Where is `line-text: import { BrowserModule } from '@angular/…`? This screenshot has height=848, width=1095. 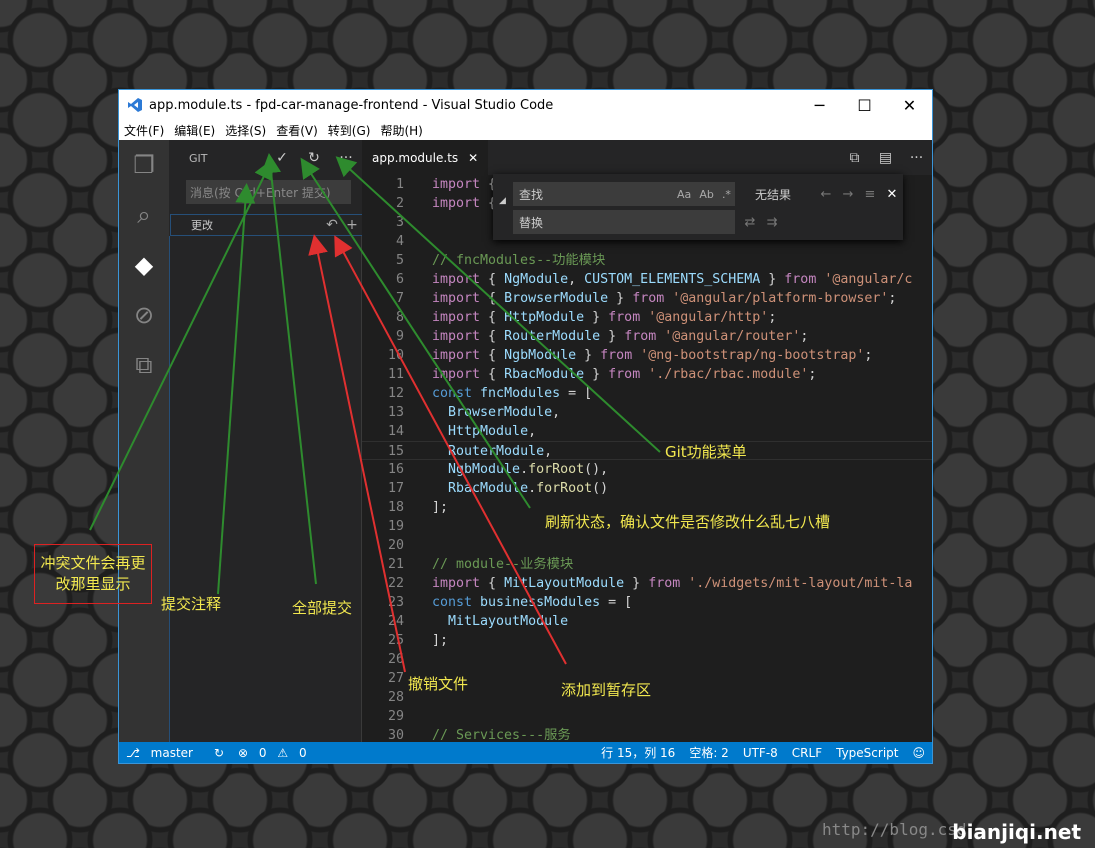 line-text: import { BrowserModule } from '@angular/… is located at coordinates (664, 298).